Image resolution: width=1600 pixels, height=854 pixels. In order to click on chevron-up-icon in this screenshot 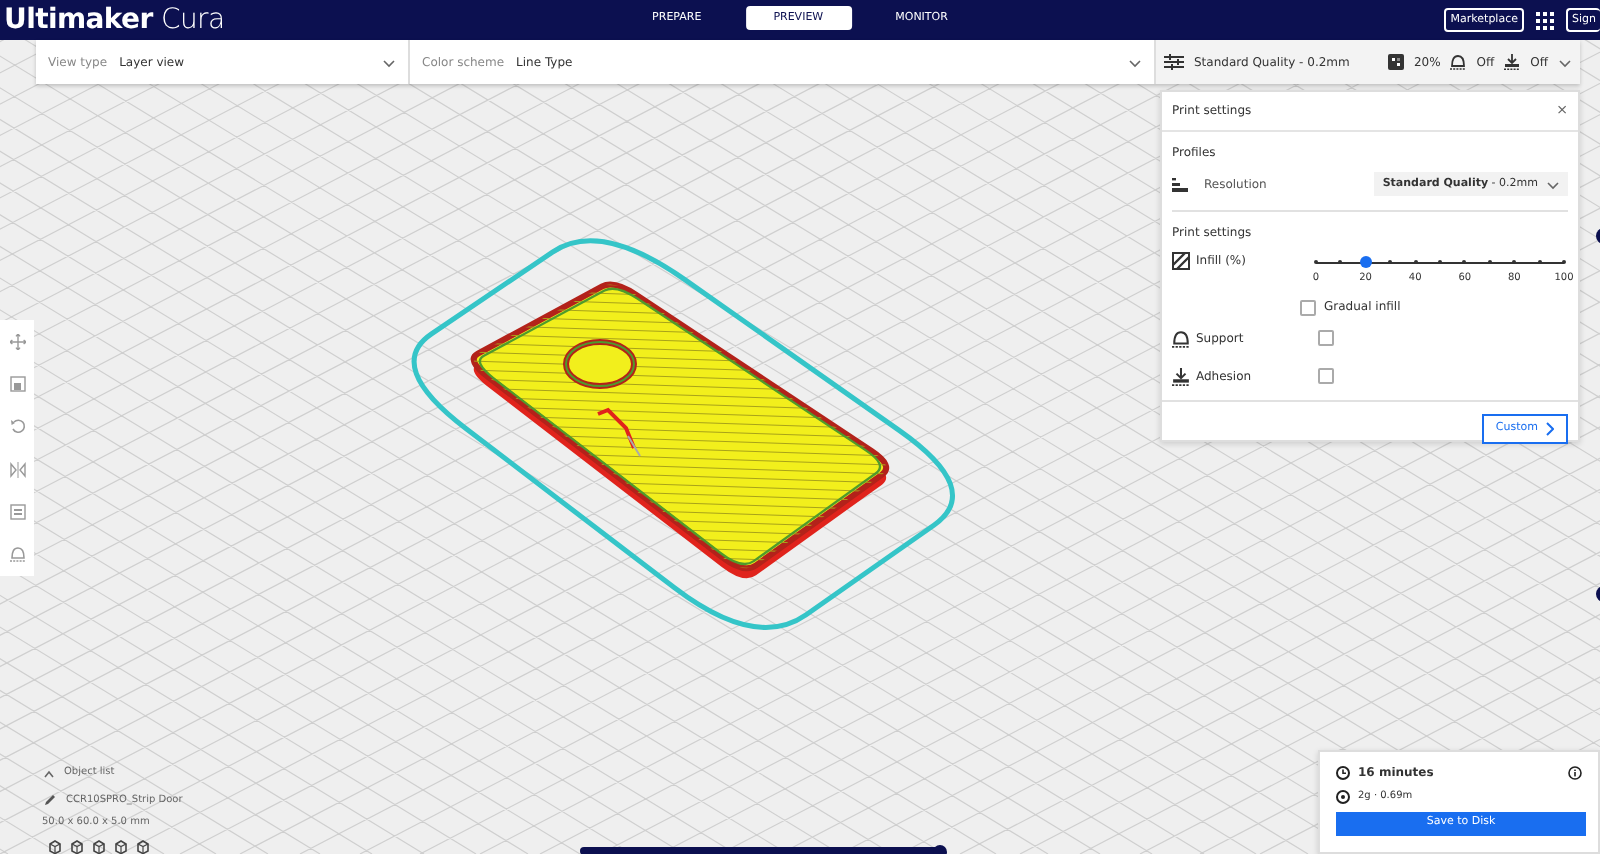, I will do `click(49, 773)`.